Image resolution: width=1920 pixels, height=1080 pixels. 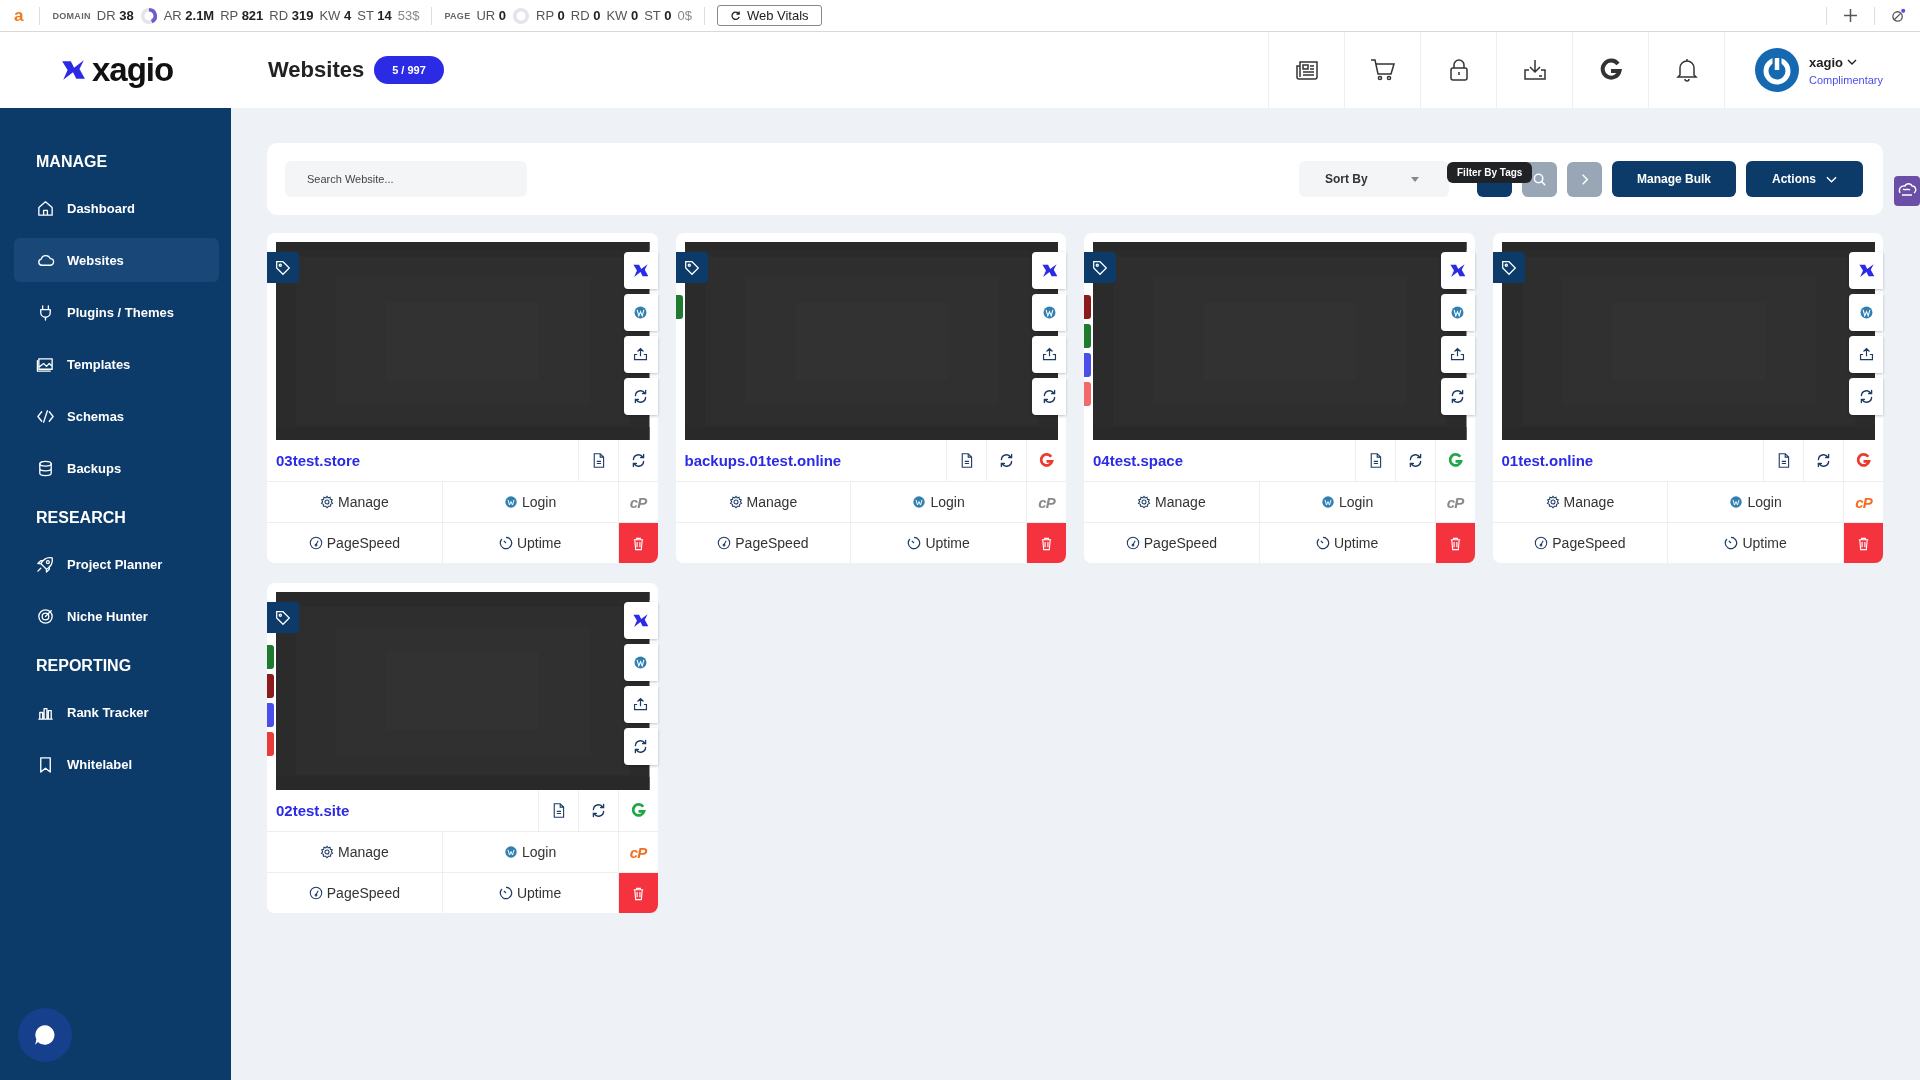 What do you see at coordinates (491, 15) in the screenshot?
I see `metric: UR 0` at bounding box center [491, 15].